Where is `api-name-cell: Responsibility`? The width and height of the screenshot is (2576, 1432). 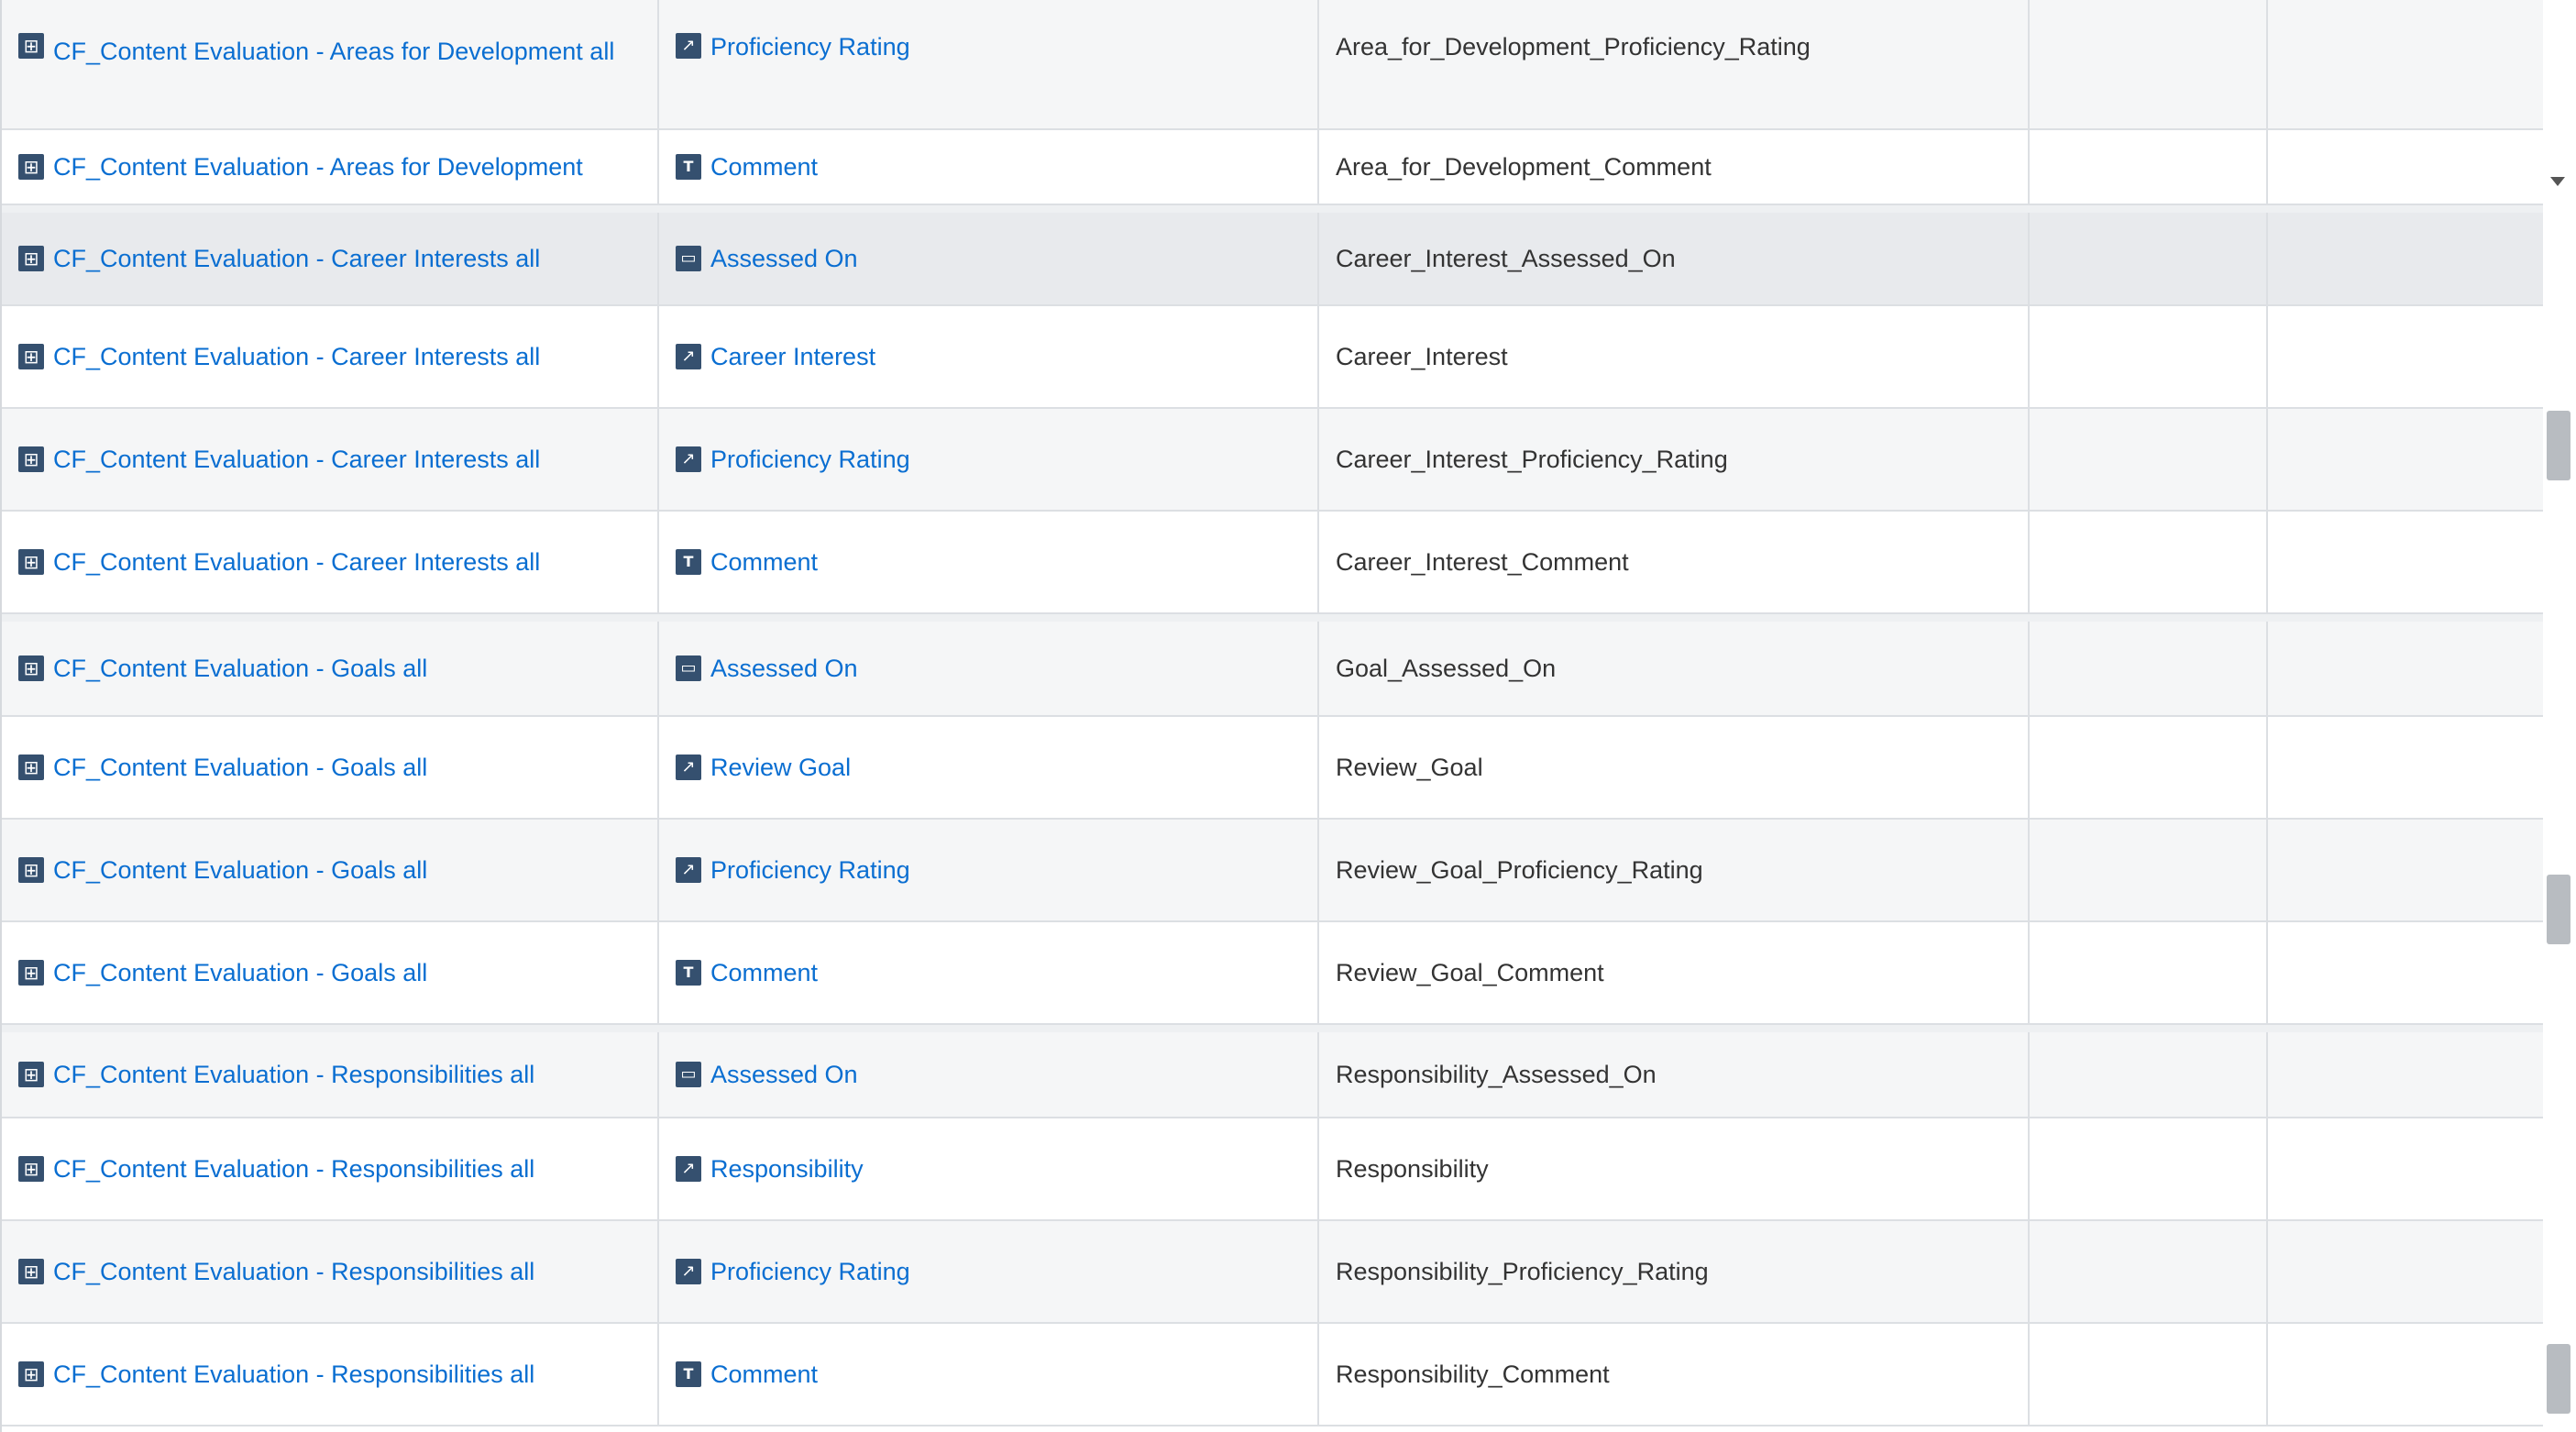
api-name-cell: Responsibility is located at coordinates (1675, 1168).